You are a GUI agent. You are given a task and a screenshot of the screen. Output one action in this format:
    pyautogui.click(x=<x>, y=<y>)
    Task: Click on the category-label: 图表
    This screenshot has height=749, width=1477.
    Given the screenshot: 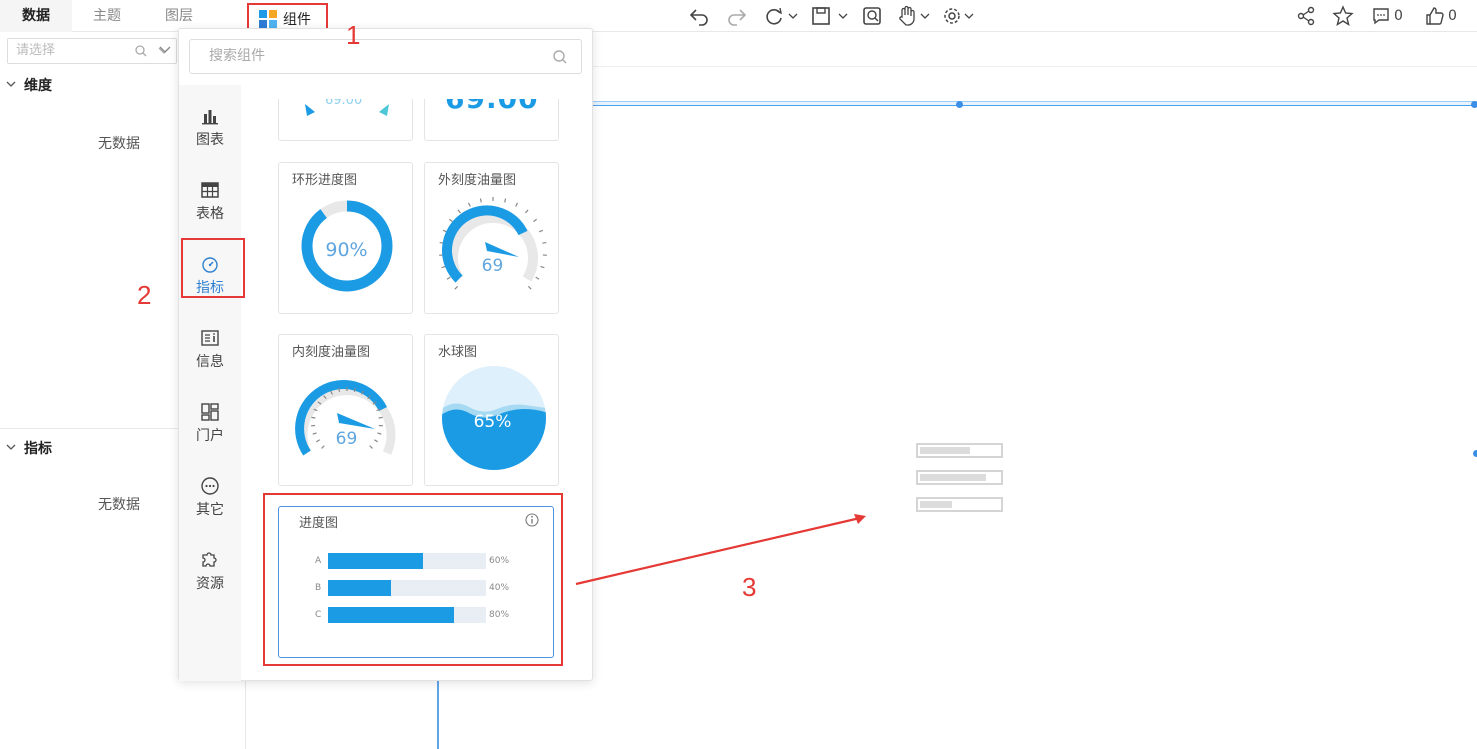 What is the action you would take?
    pyautogui.click(x=210, y=140)
    